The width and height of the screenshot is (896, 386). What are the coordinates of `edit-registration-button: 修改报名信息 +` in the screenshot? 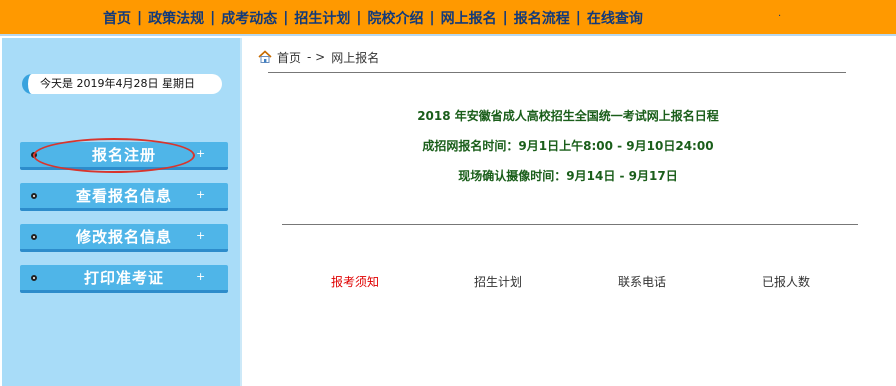 It's located at (124, 238).